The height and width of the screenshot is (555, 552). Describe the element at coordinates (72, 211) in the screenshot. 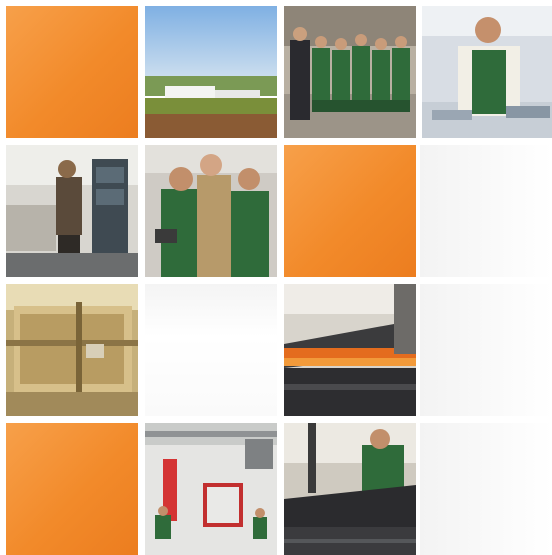

I see `photo-lab-worker` at that location.